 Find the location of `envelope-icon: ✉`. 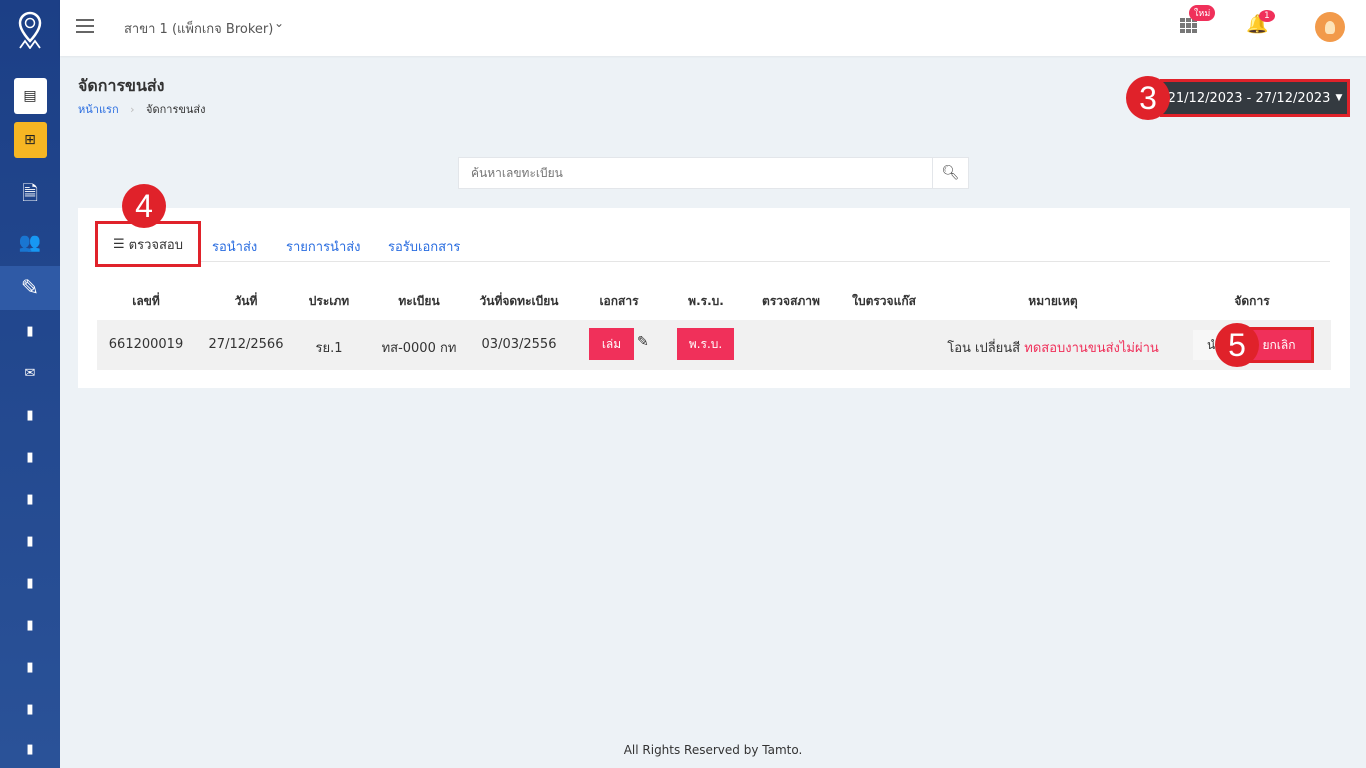

envelope-icon: ✉ is located at coordinates (30, 373).